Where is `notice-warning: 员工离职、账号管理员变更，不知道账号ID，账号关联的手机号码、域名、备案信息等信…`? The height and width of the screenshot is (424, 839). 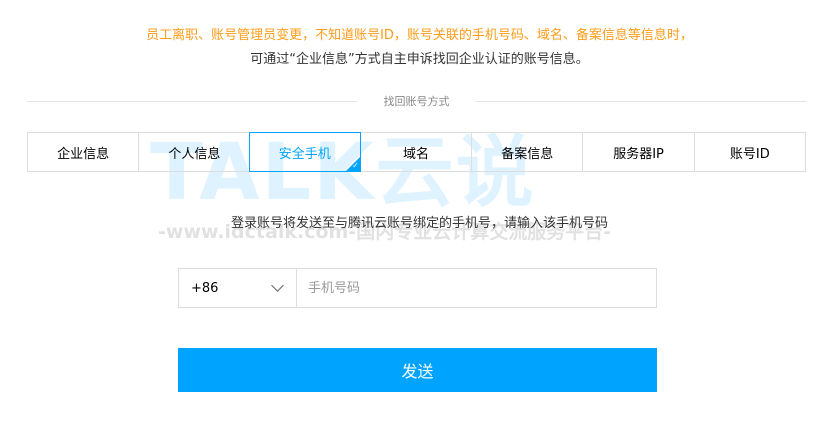
notice-warning: 员工离职、账号管理员变更，不知道账号ID，账号关联的手机号码、域名、备案信息等信… is located at coordinates (419, 35).